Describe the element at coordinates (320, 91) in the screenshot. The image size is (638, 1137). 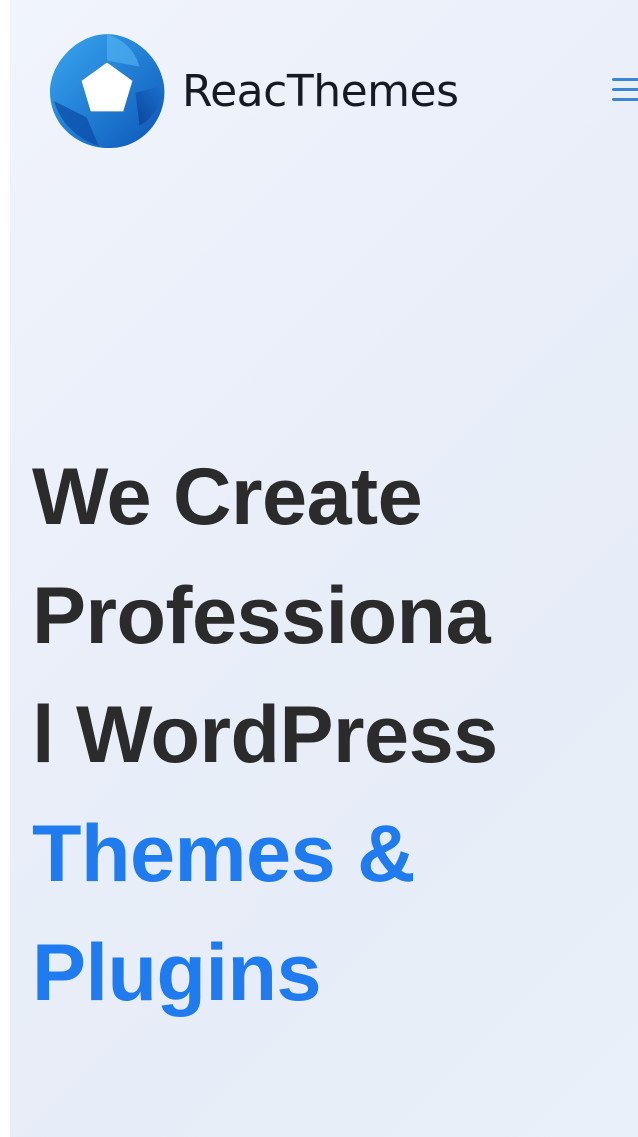
I see `brand-name: ReacThemes` at that location.